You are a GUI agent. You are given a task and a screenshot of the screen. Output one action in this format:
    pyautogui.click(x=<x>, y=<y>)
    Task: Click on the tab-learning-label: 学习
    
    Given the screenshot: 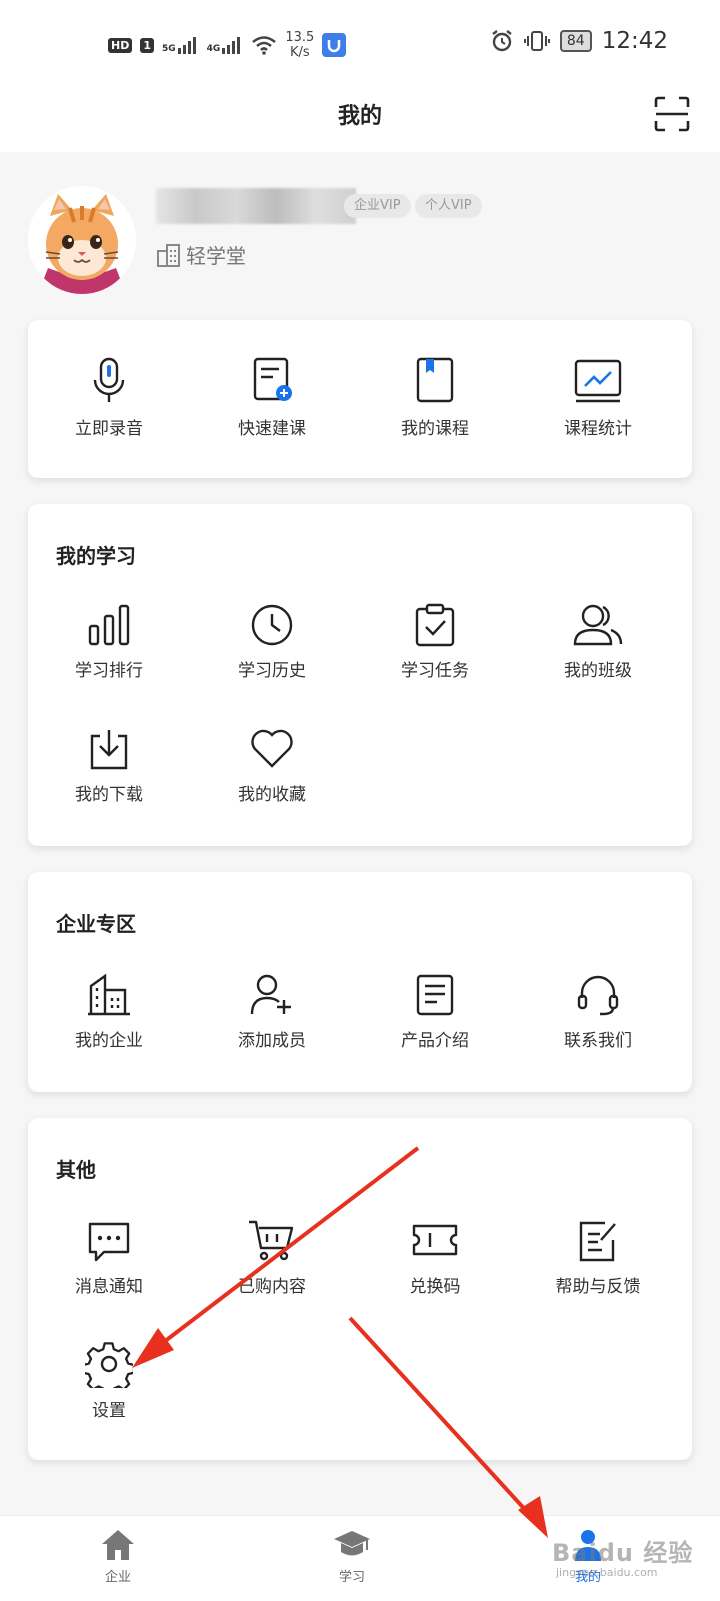 What is the action you would take?
    pyautogui.click(x=351, y=1577)
    